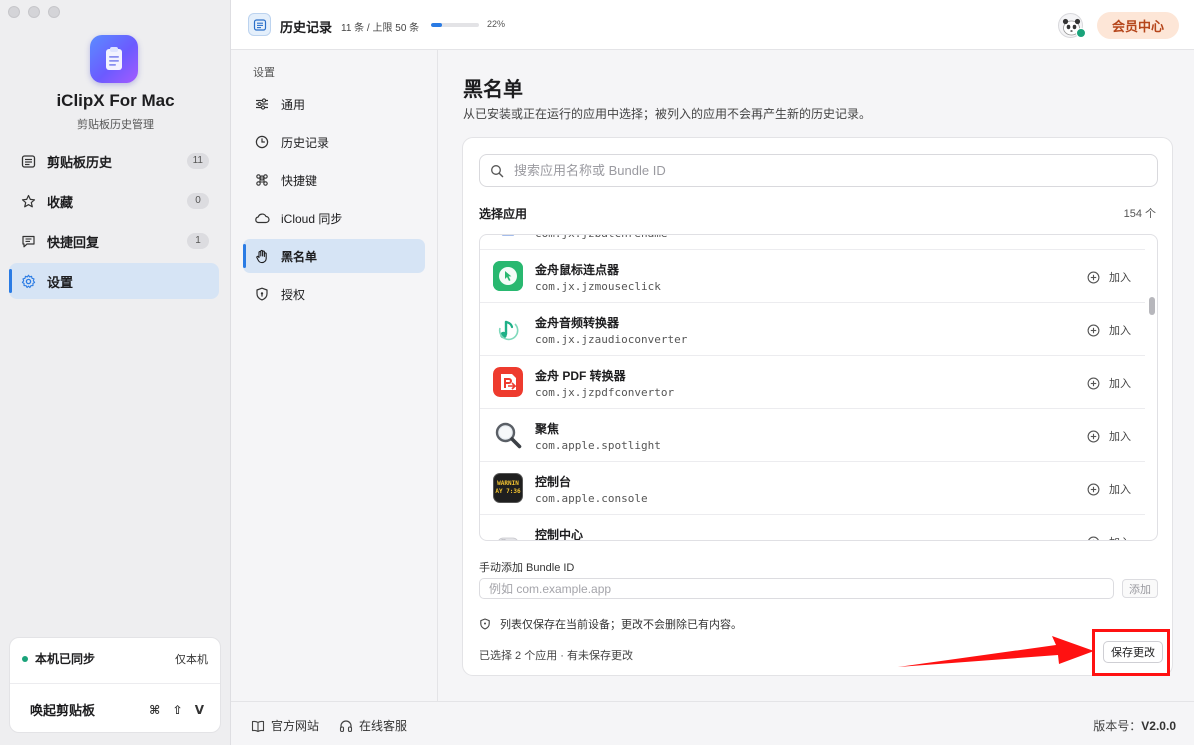 The image size is (1194, 745). Describe the element at coordinates (547, 429) in the screenshot. I see `app-name: 聚焦` at that location.